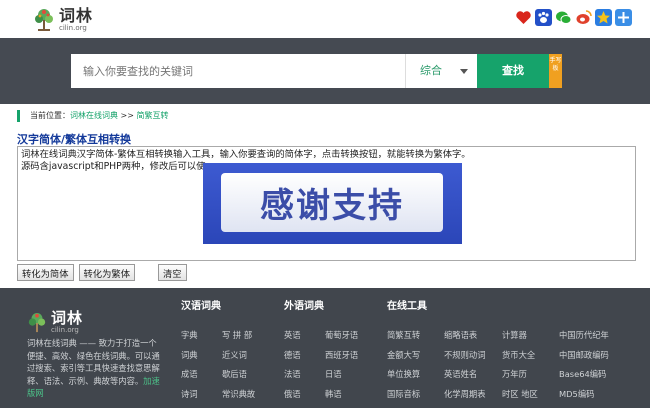  I want to click on footer-link: 中国邮政编码, so click(584, 355).